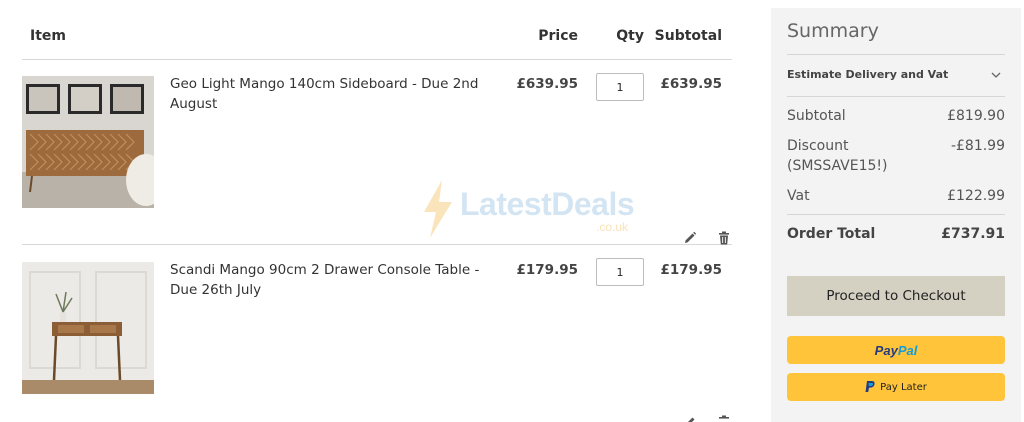 The image size is (1024, 422). I want to click on pay-later-label: Pay Later, so click(903, 387).